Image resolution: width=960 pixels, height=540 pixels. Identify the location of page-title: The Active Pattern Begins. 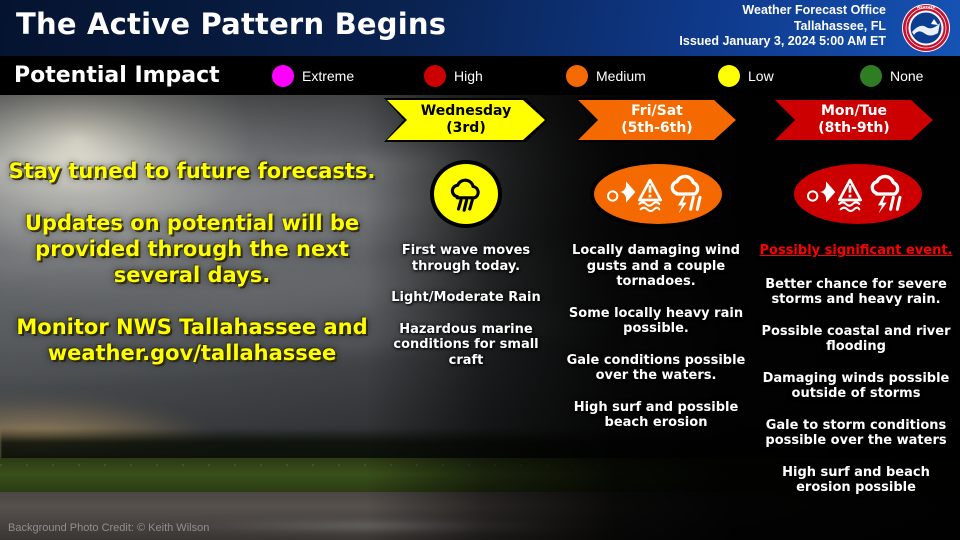
(231, 24).